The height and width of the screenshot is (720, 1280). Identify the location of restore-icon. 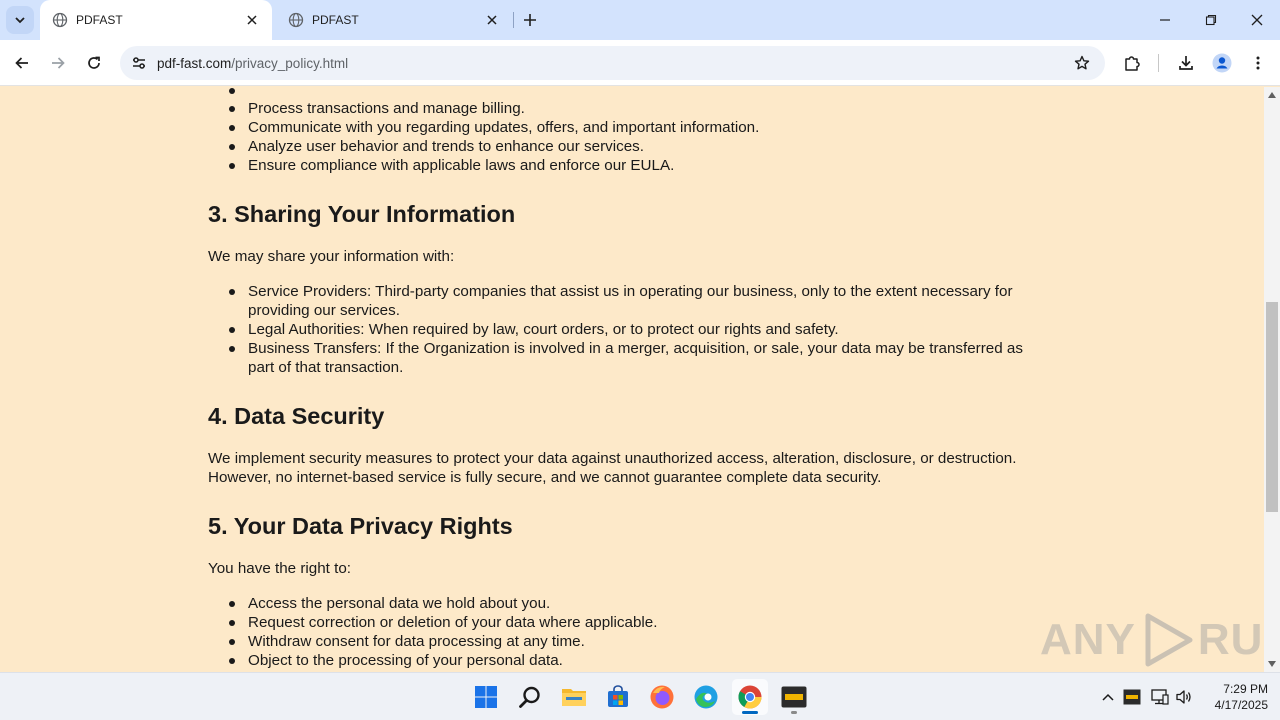
(1211, 20).